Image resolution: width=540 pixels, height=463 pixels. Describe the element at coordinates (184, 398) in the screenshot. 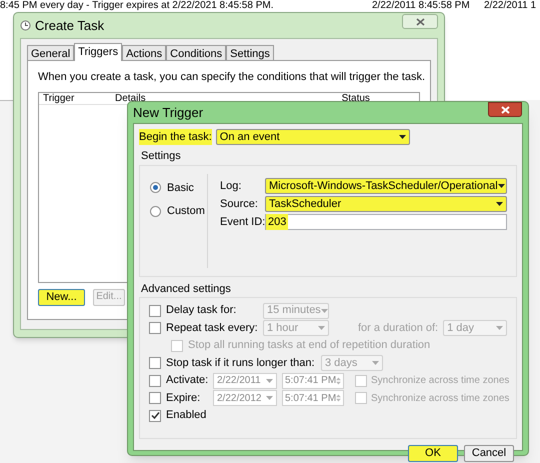

I see `option-label: Expire:` at that location.